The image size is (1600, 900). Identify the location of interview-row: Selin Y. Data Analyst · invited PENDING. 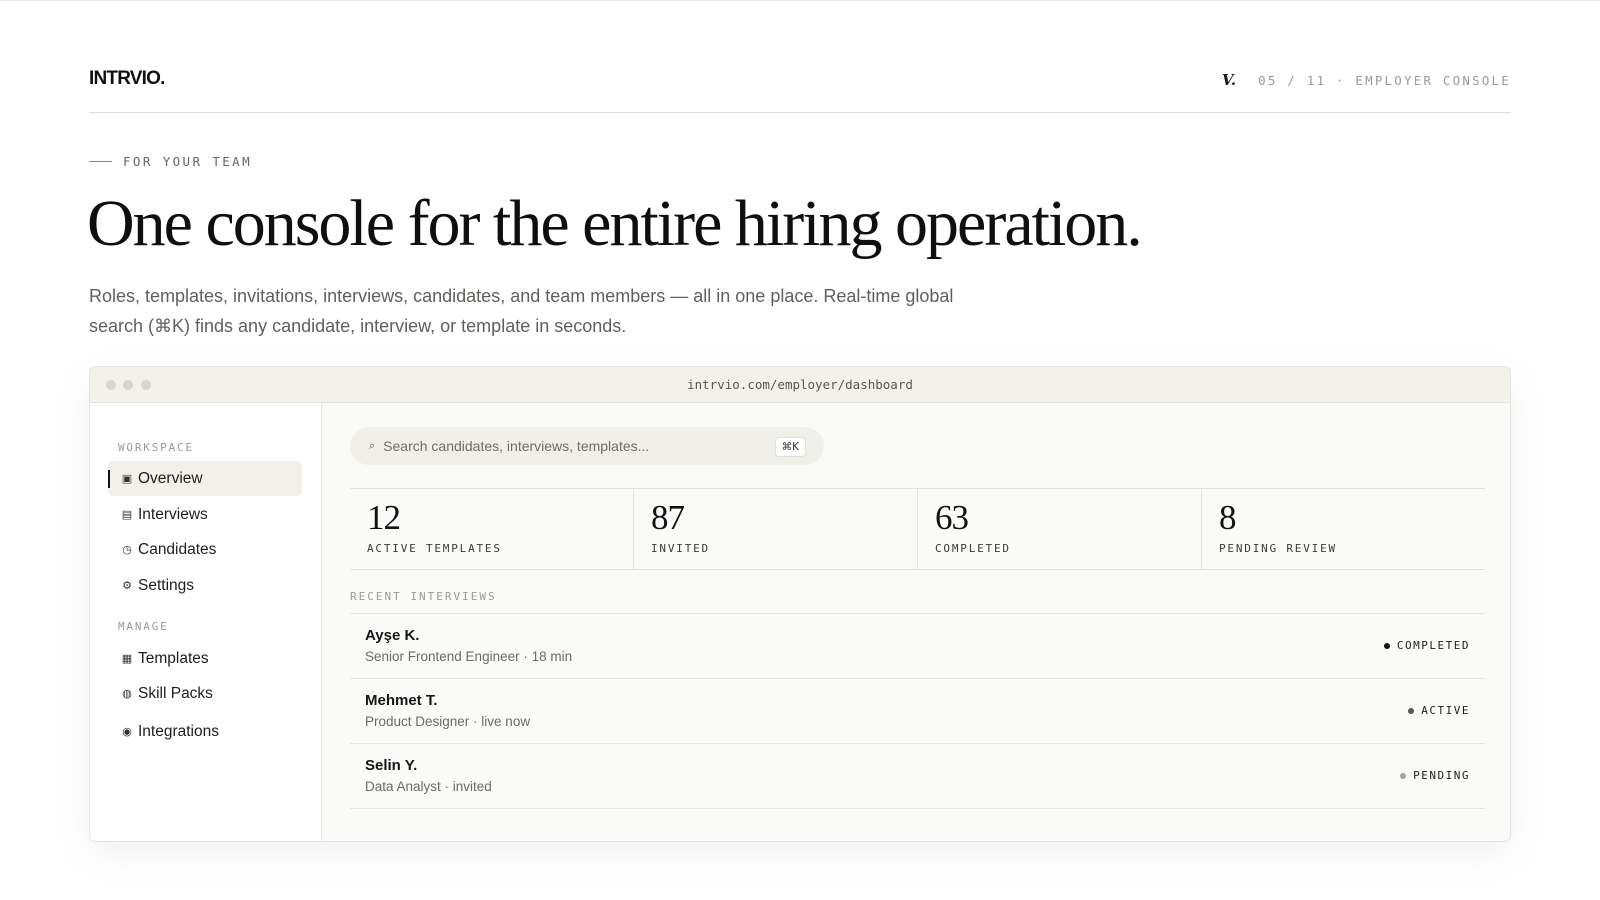
(917, 776).